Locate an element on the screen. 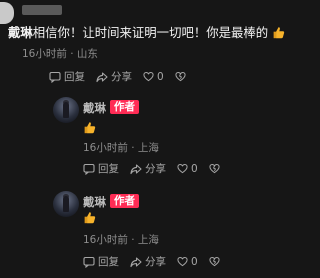  top-comment-time: 16小时前 is located at coordinates (44, 54).